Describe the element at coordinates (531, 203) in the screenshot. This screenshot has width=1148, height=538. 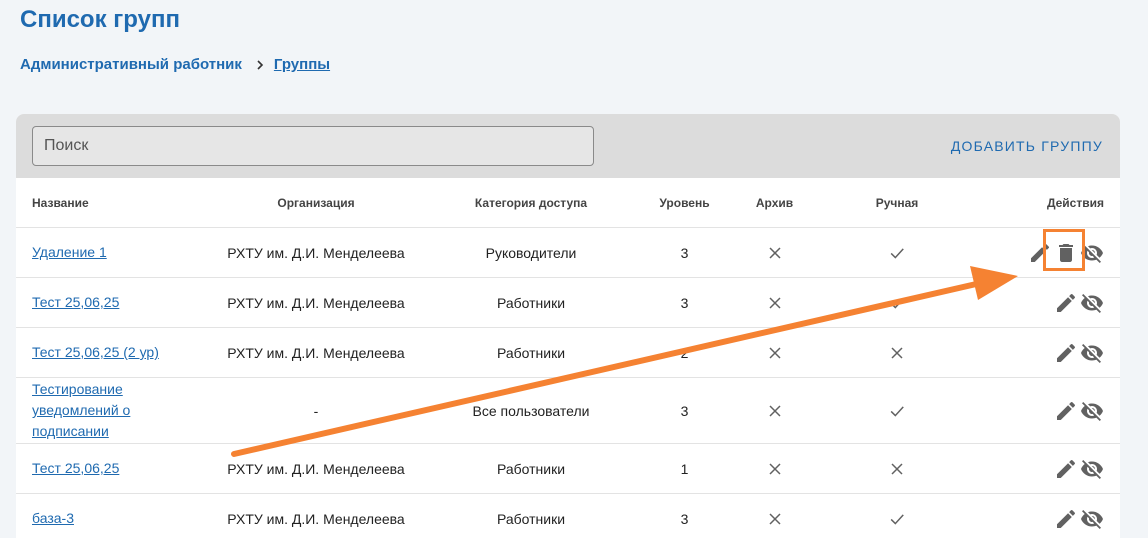
I see `column-header-access-category: Категория доступа` at that location.